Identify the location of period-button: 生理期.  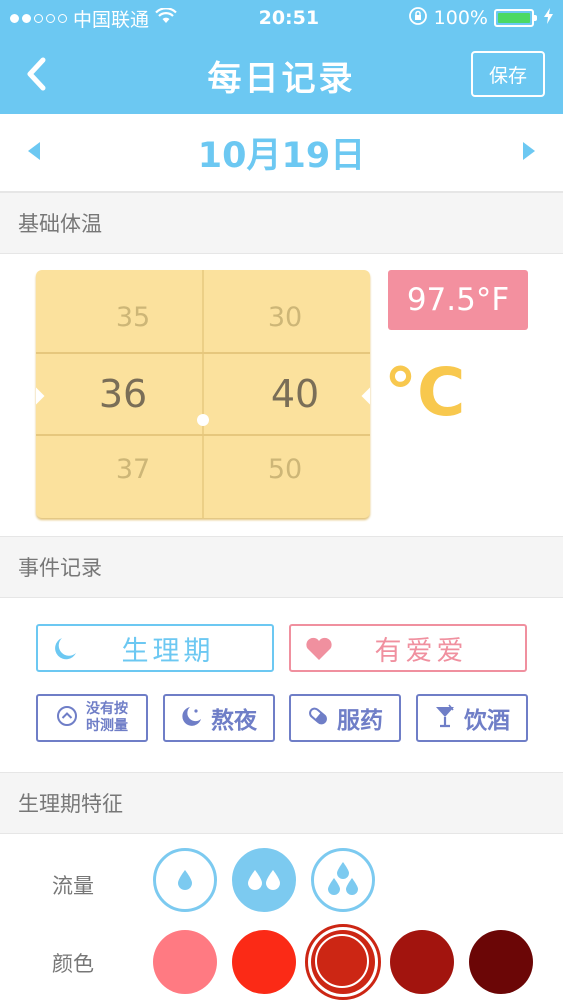
(155, 648).